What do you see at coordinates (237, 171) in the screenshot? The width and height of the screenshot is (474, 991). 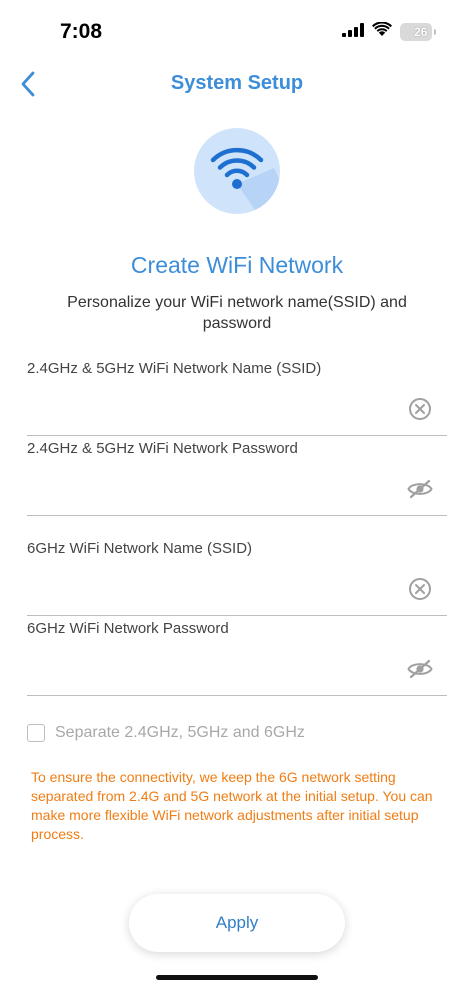 I see `hero-wifi-icon` at bounding box center [237, 171].